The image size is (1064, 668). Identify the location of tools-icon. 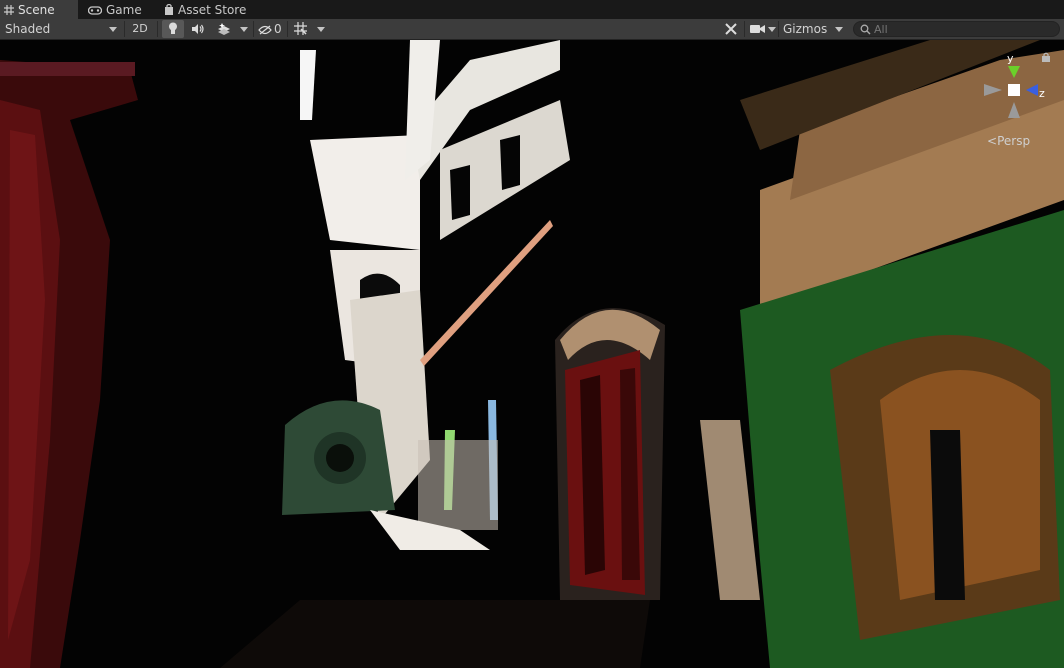
(731, 29).